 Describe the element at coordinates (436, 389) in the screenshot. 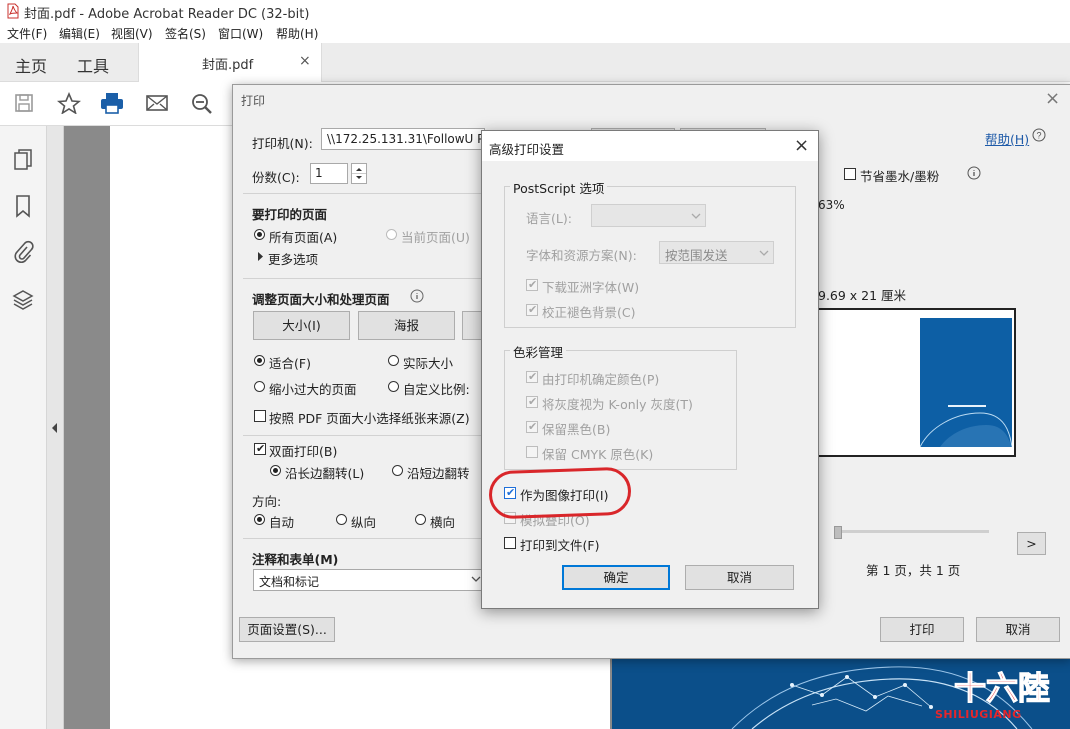

I see `custom-scale-label: 自定义比例:` at that location.